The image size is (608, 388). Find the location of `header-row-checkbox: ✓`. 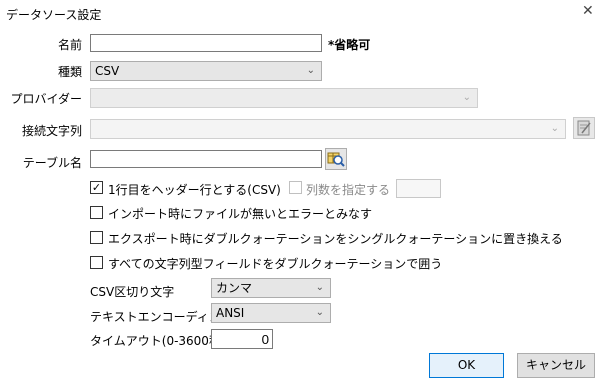

header-row-checkbox: ✓ is located at coordinates (96, 187).